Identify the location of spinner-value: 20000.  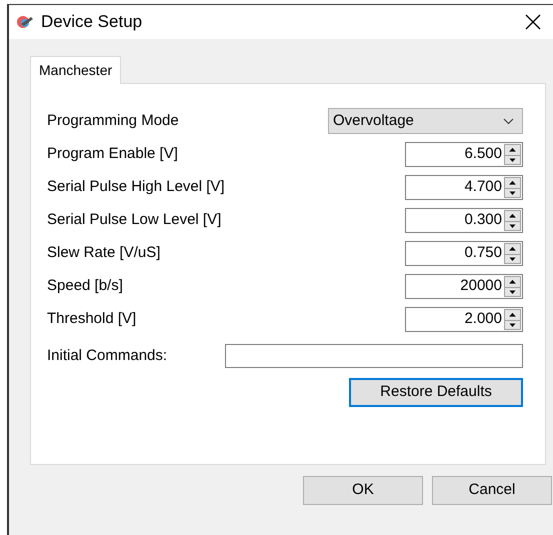
(481, 286).